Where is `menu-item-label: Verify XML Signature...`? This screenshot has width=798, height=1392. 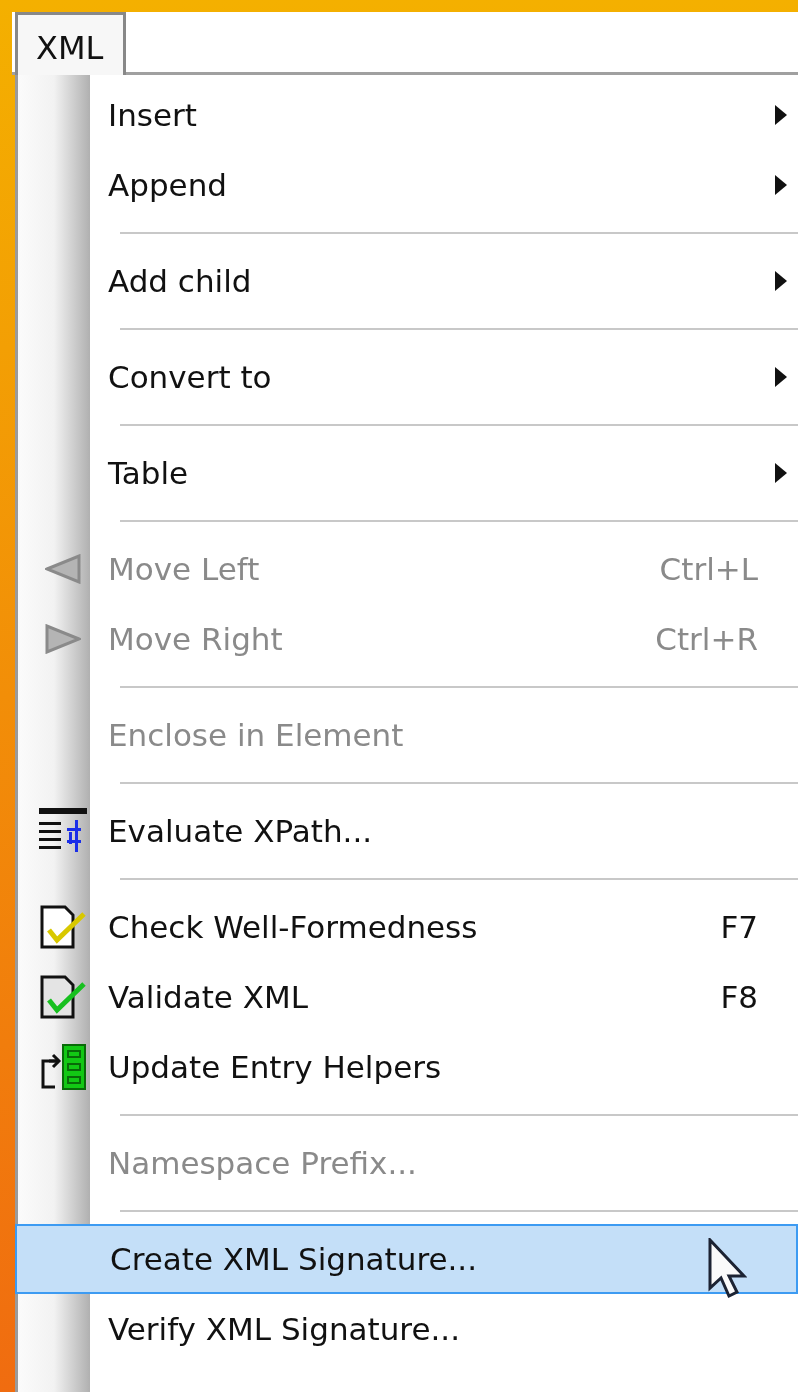 menu-item-label: Verify XML Signature... is located at coordinates (284, 1329).